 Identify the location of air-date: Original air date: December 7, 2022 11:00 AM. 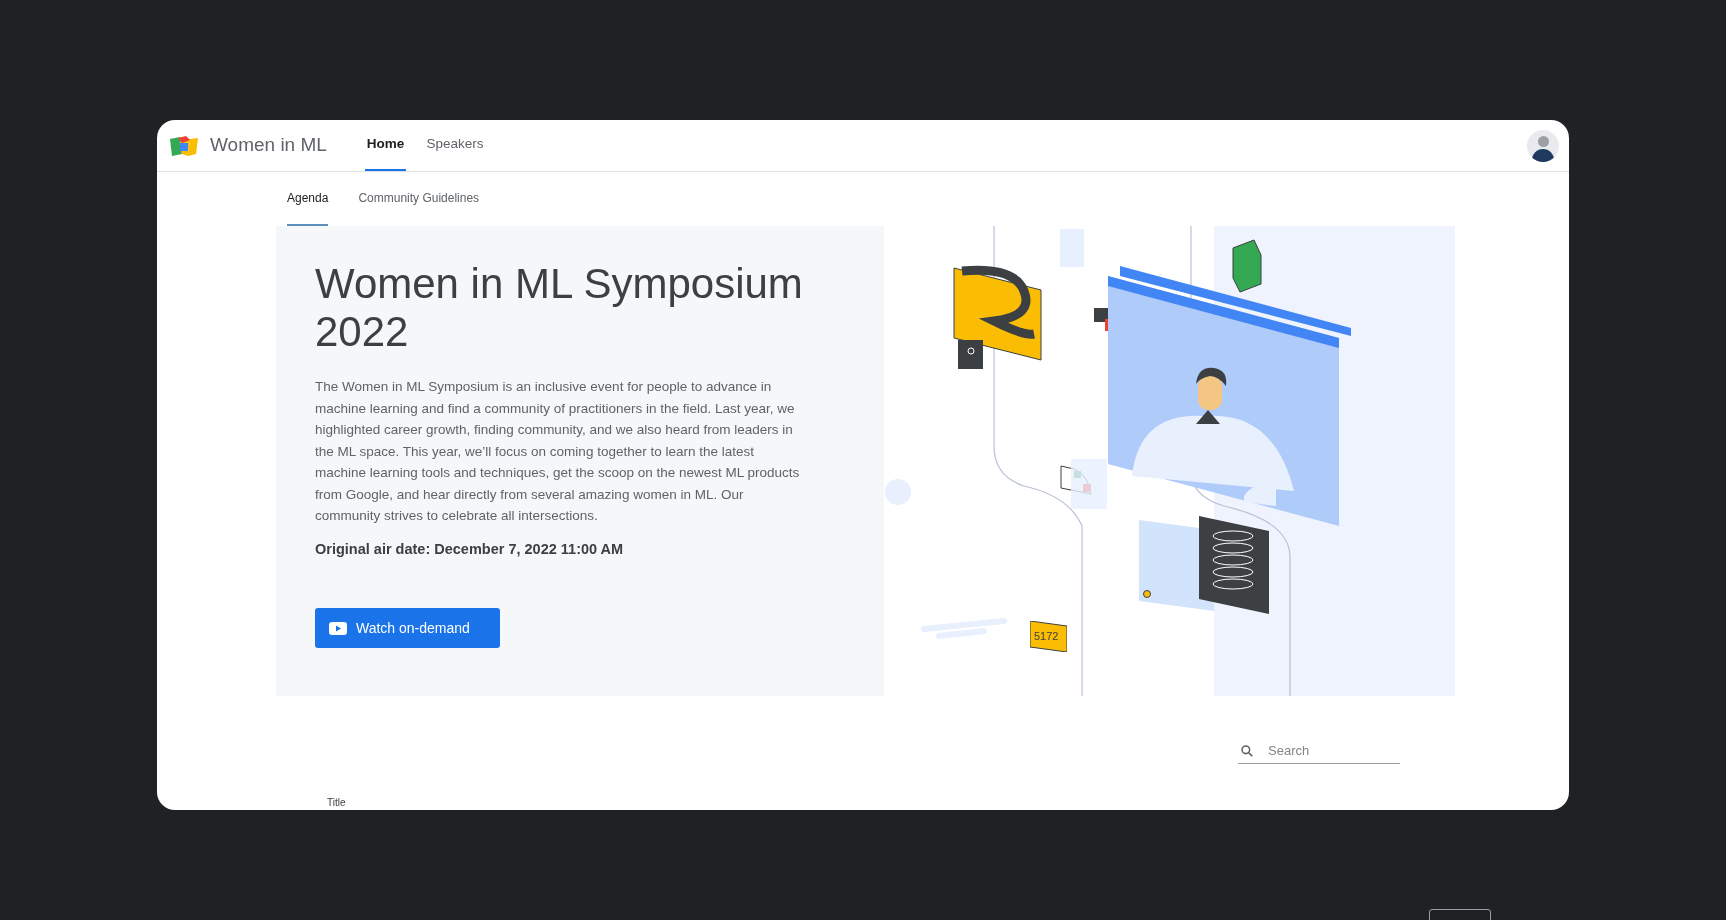
(470, 549).